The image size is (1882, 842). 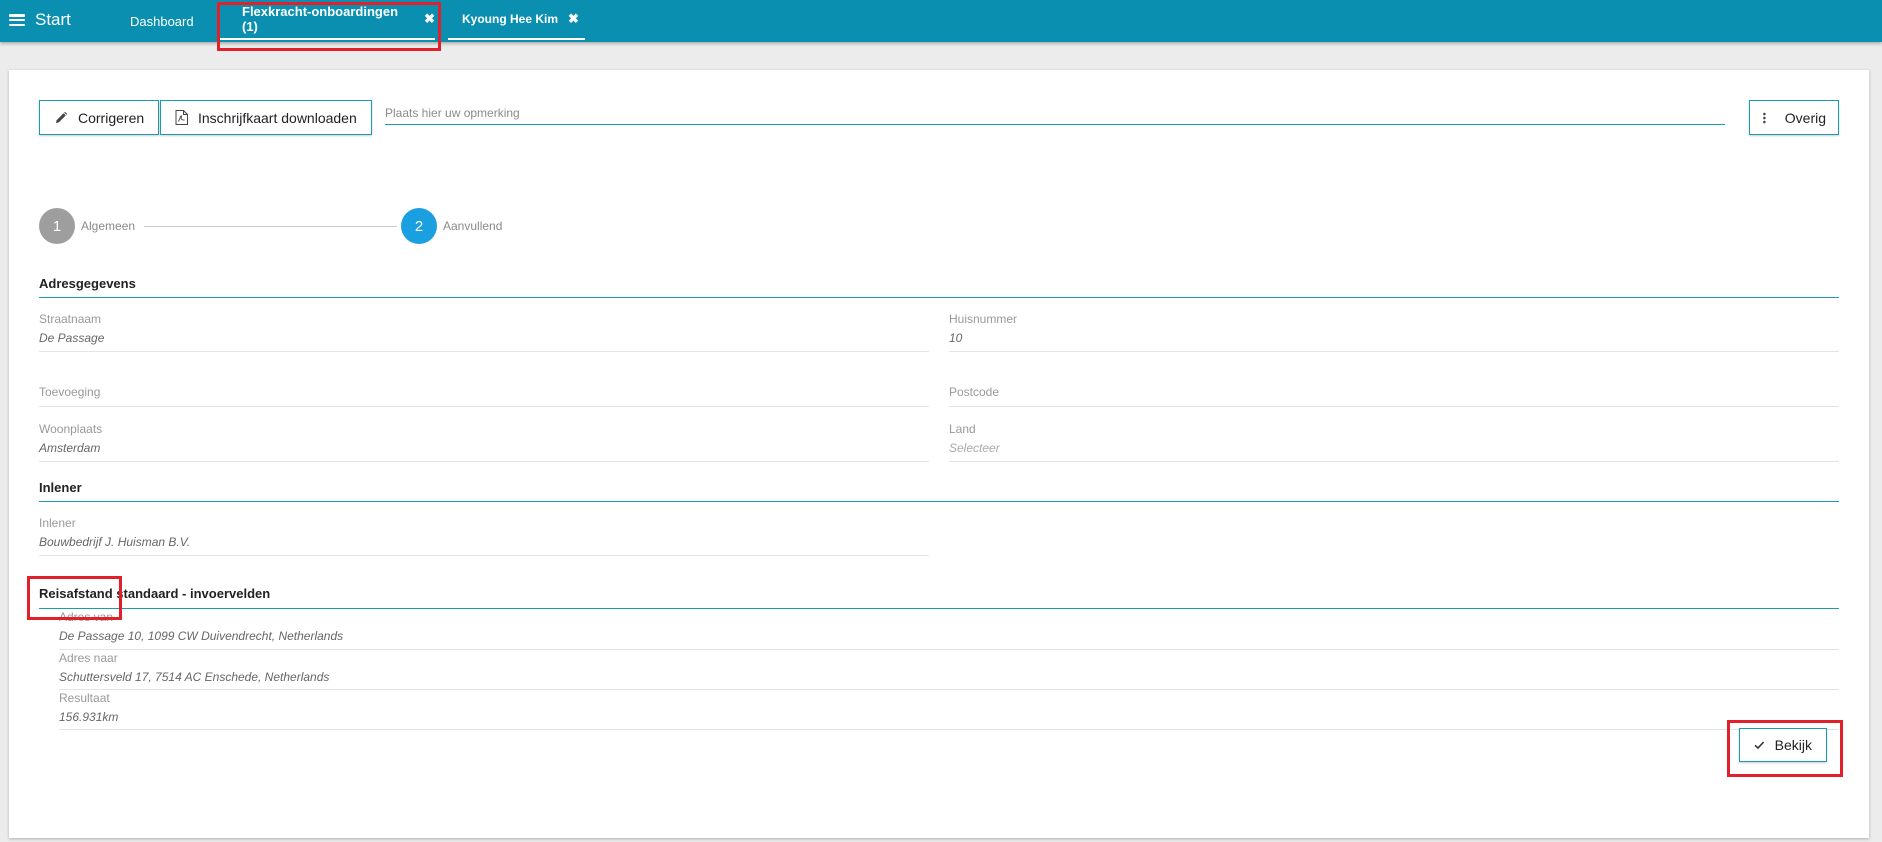 I want to click on remark-field, so click(x=1055, y=113).